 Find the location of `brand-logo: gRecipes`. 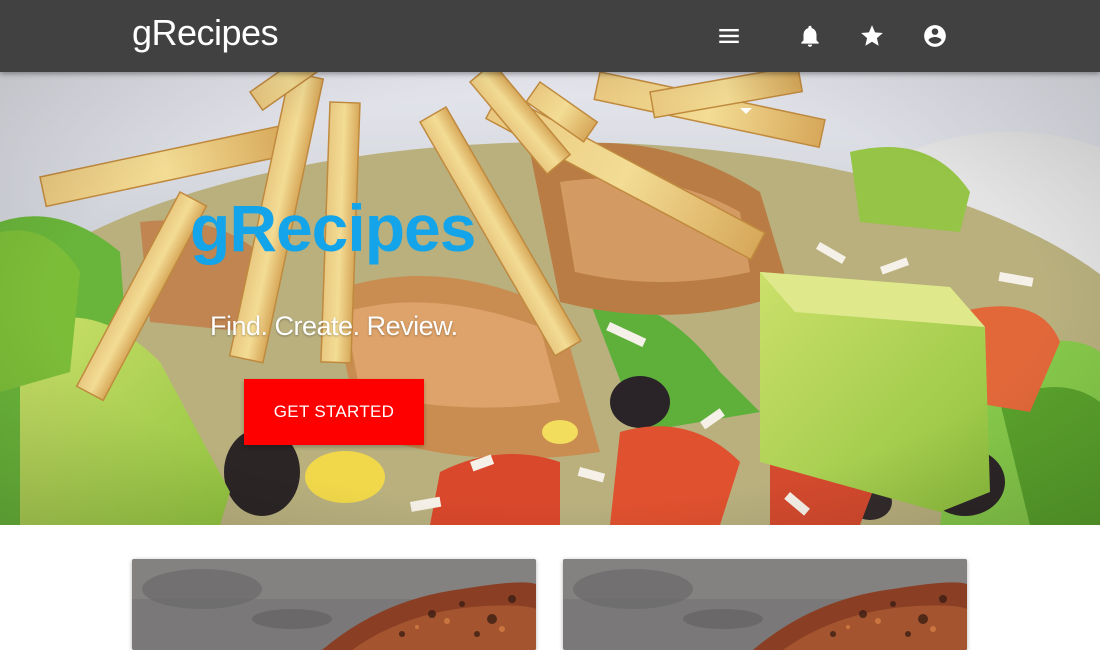

brand-logo: gRecipes is located at coordinates (205, 33).